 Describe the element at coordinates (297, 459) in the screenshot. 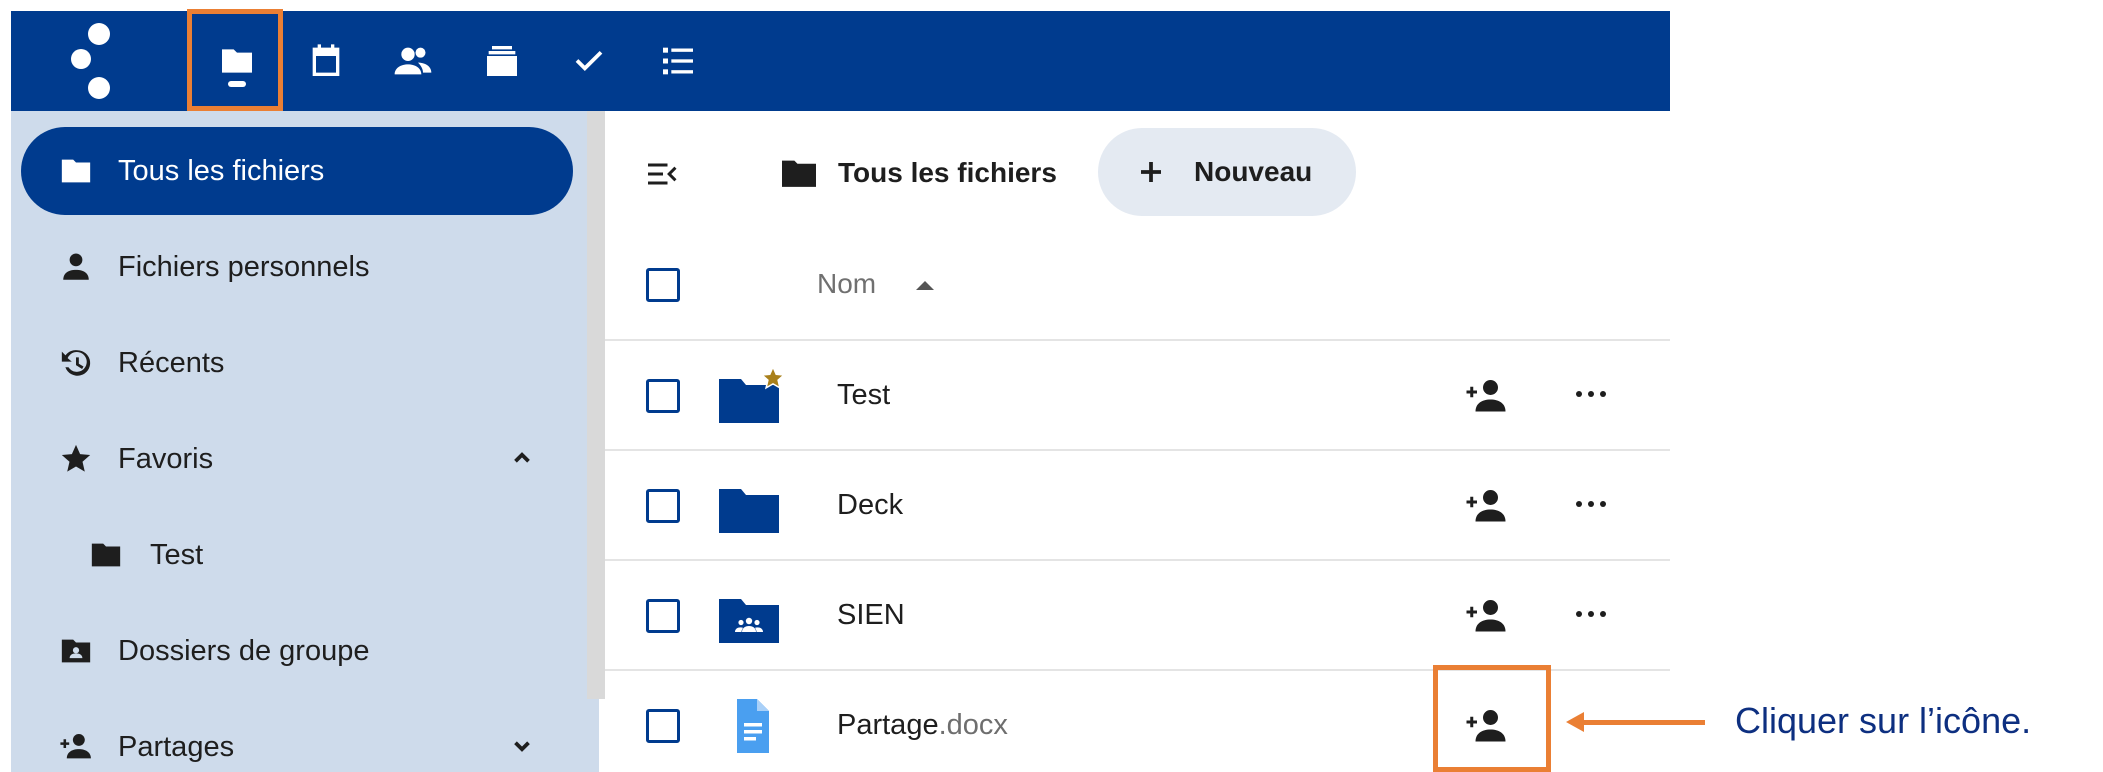

I see `sidebar-item-favorites: Favoris` at that location.